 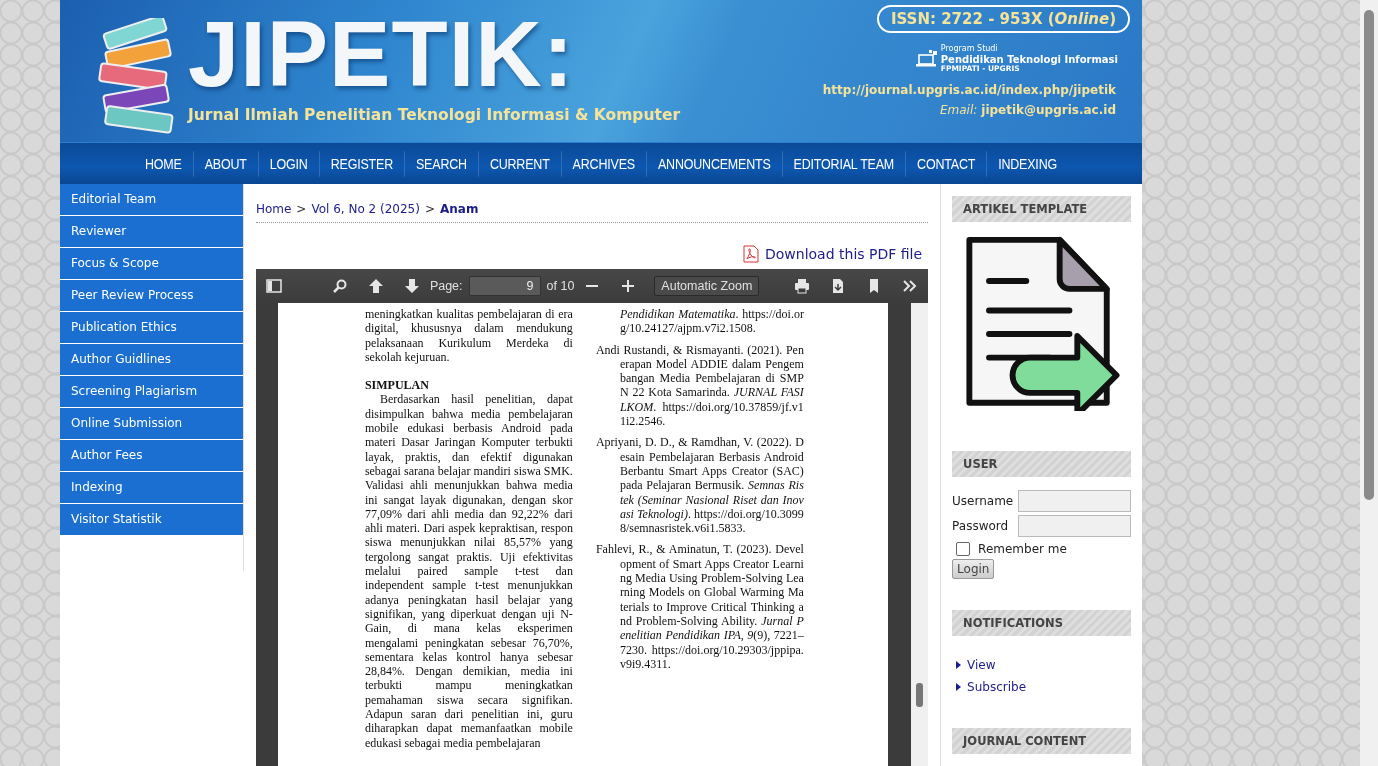 What do you see at coordinates (151, 456) in the screenshot?
I see `sidebar-link: Author Fees` at bounding box center [151, 456].